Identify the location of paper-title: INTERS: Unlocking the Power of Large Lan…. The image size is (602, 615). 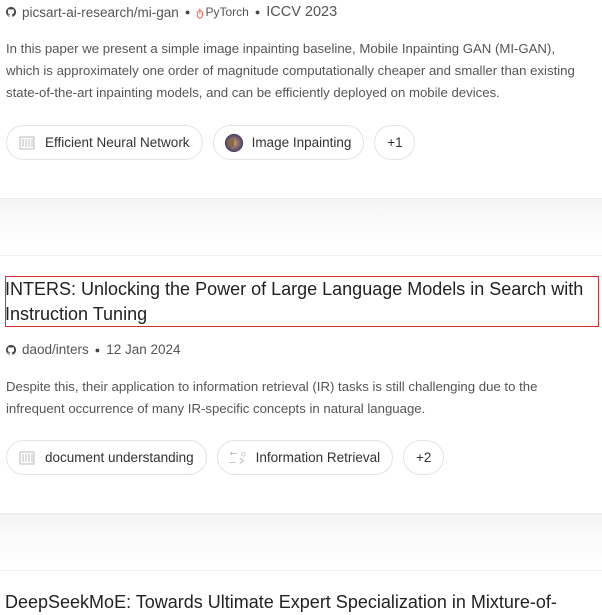
(302, 302).